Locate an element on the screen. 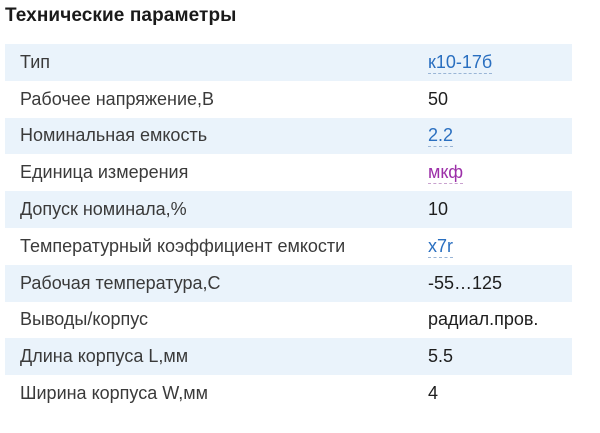 The height and width of the screenshot is (433, 600). table-row: Тип к10-17б is located at coordinates (288, 62).